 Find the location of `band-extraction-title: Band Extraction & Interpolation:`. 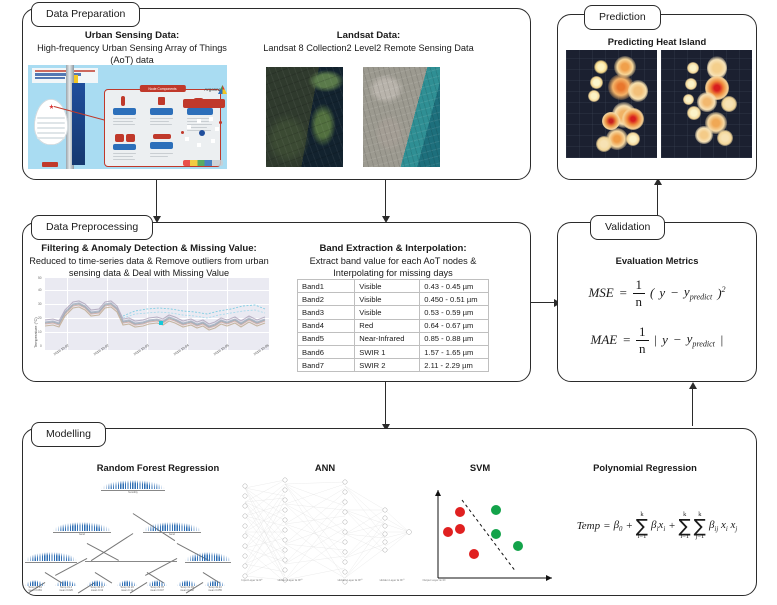

band-extraction-title: Band Extraction & Interpolation: is located at coordinates (393, 248).